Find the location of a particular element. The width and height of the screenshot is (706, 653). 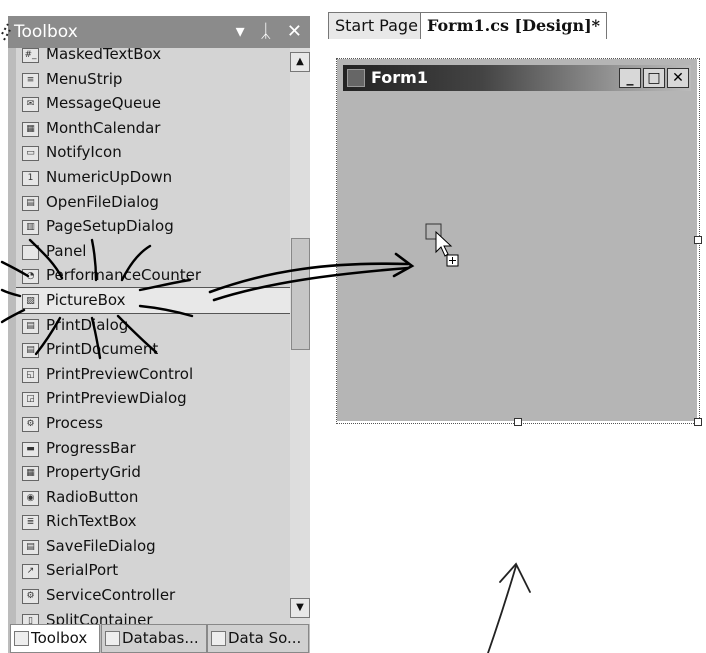

form-close-button: ✕ is located at coordinates (678, 78).